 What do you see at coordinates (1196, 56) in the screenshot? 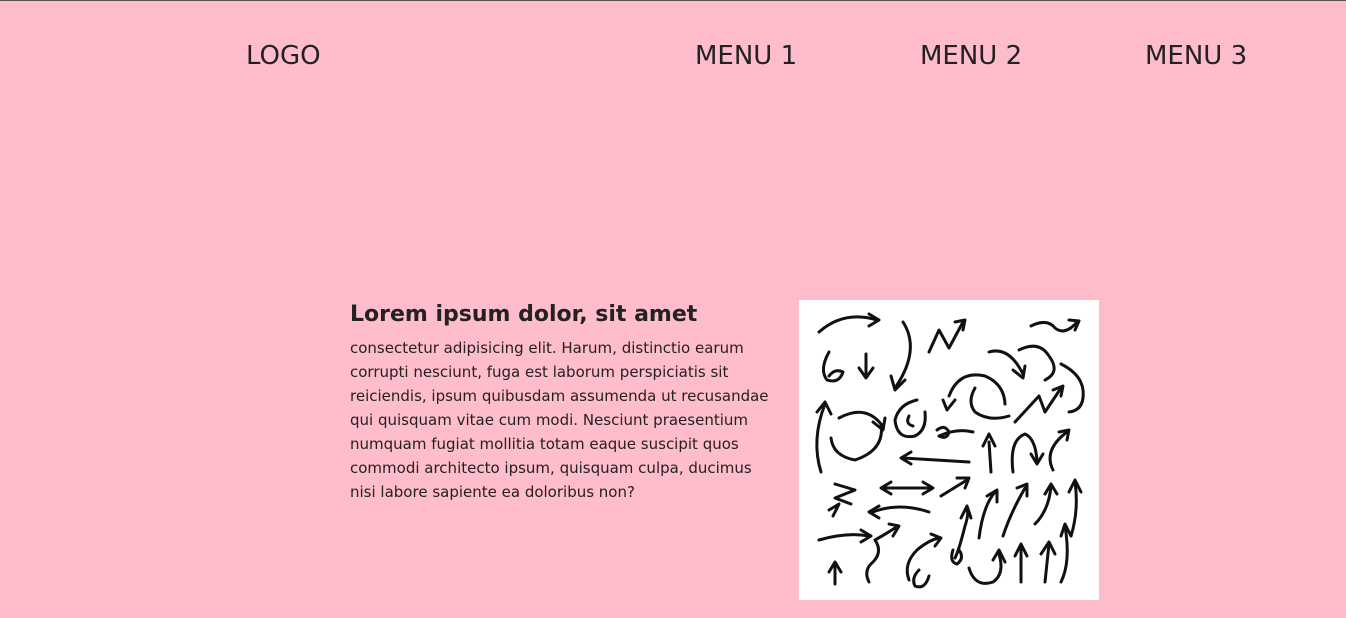
I see `nav-menu-3: MENU 3` at bounding box center [1196, 56].